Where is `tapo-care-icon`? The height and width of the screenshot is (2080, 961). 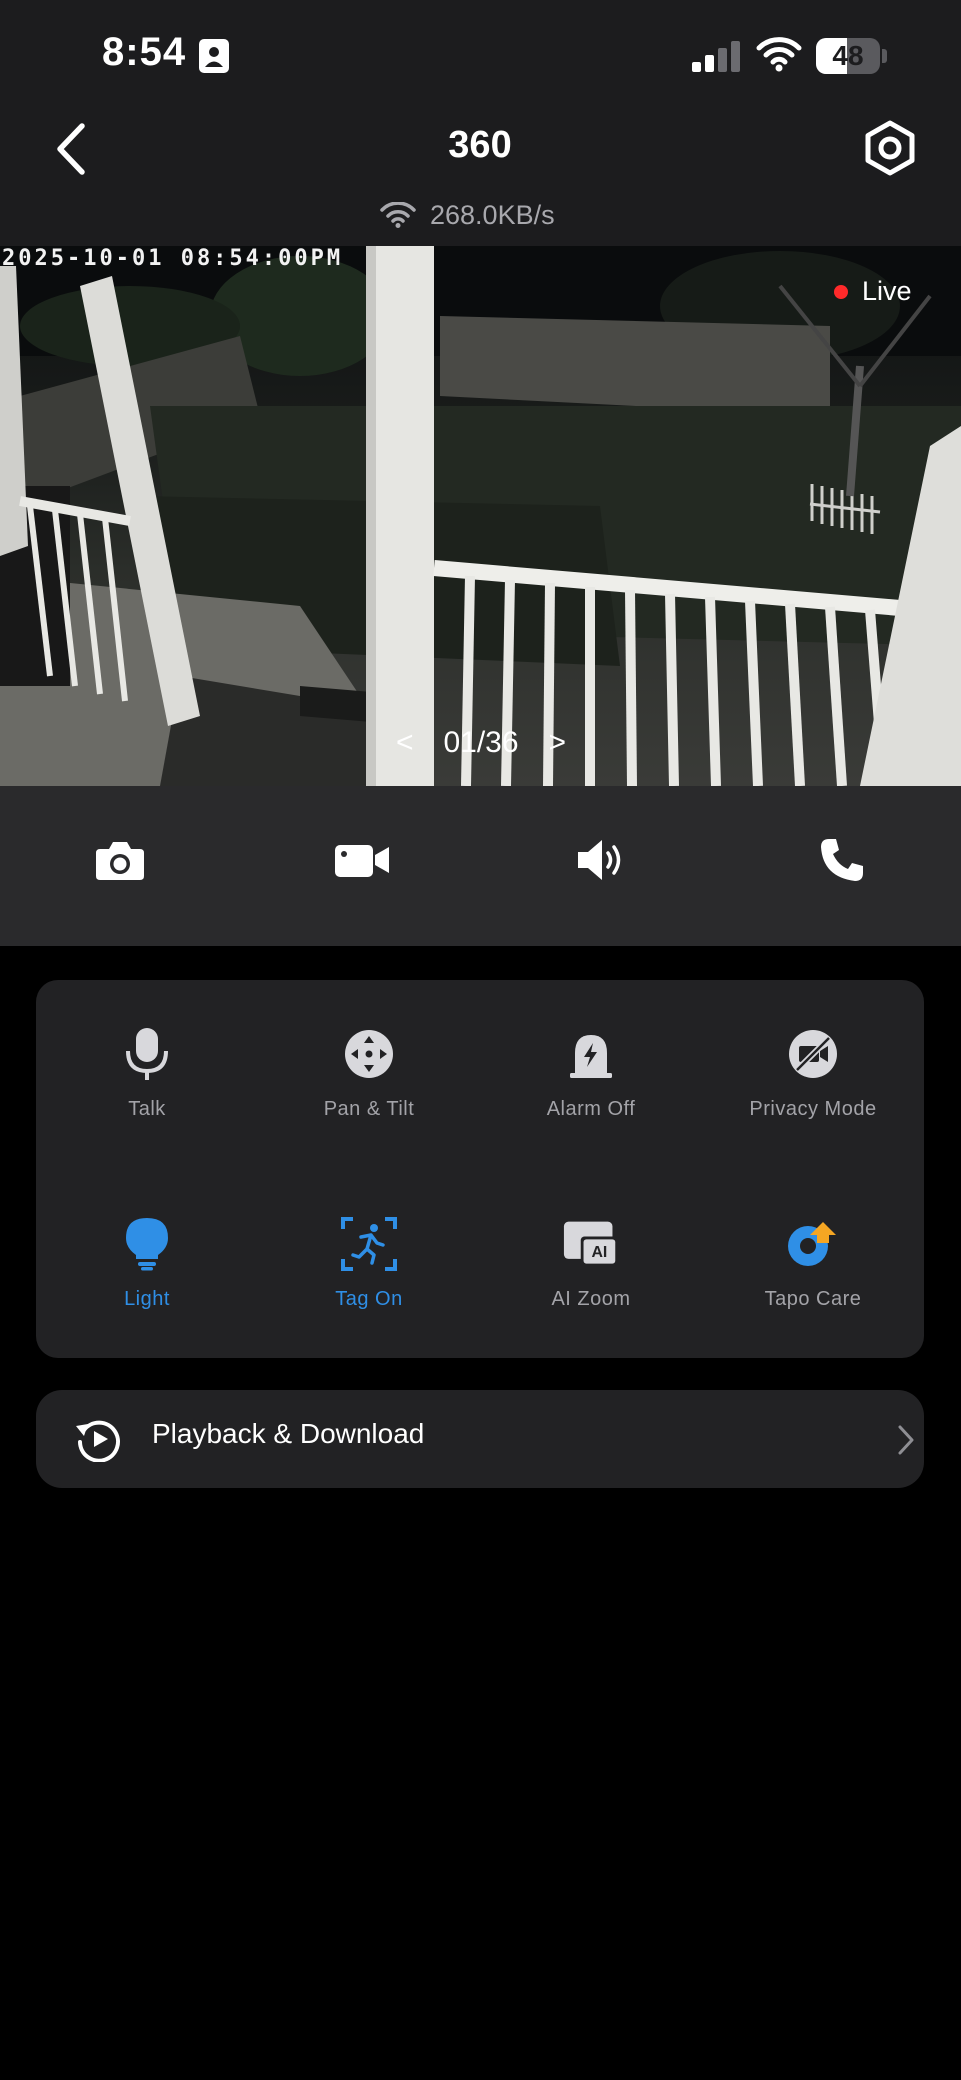 tapo-care-icon is located at coordinates (812, 1244).